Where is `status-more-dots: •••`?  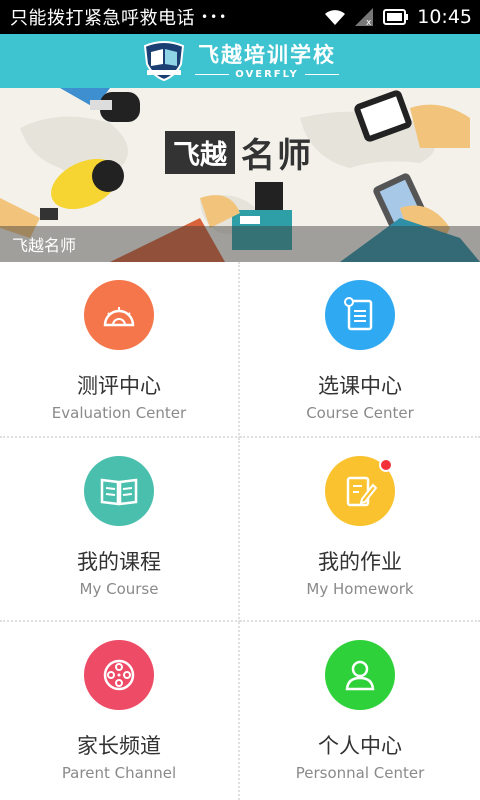
status-more-dots: ••• is located at coordinates (215, 17).